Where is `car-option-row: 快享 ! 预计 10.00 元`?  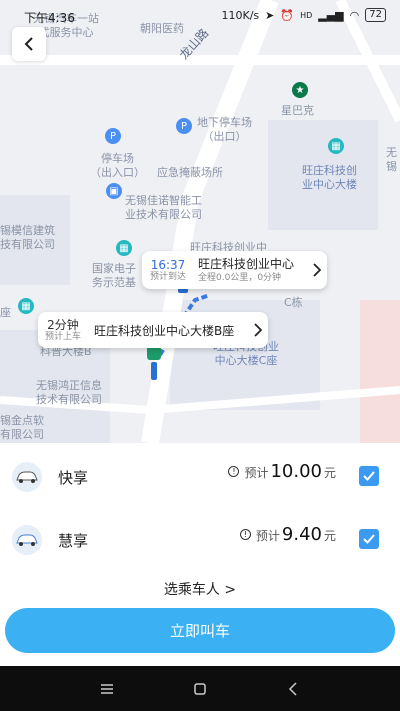 car-option-row: 快享 ! 预计 10.00 元 is located at coordinates (200, 476).